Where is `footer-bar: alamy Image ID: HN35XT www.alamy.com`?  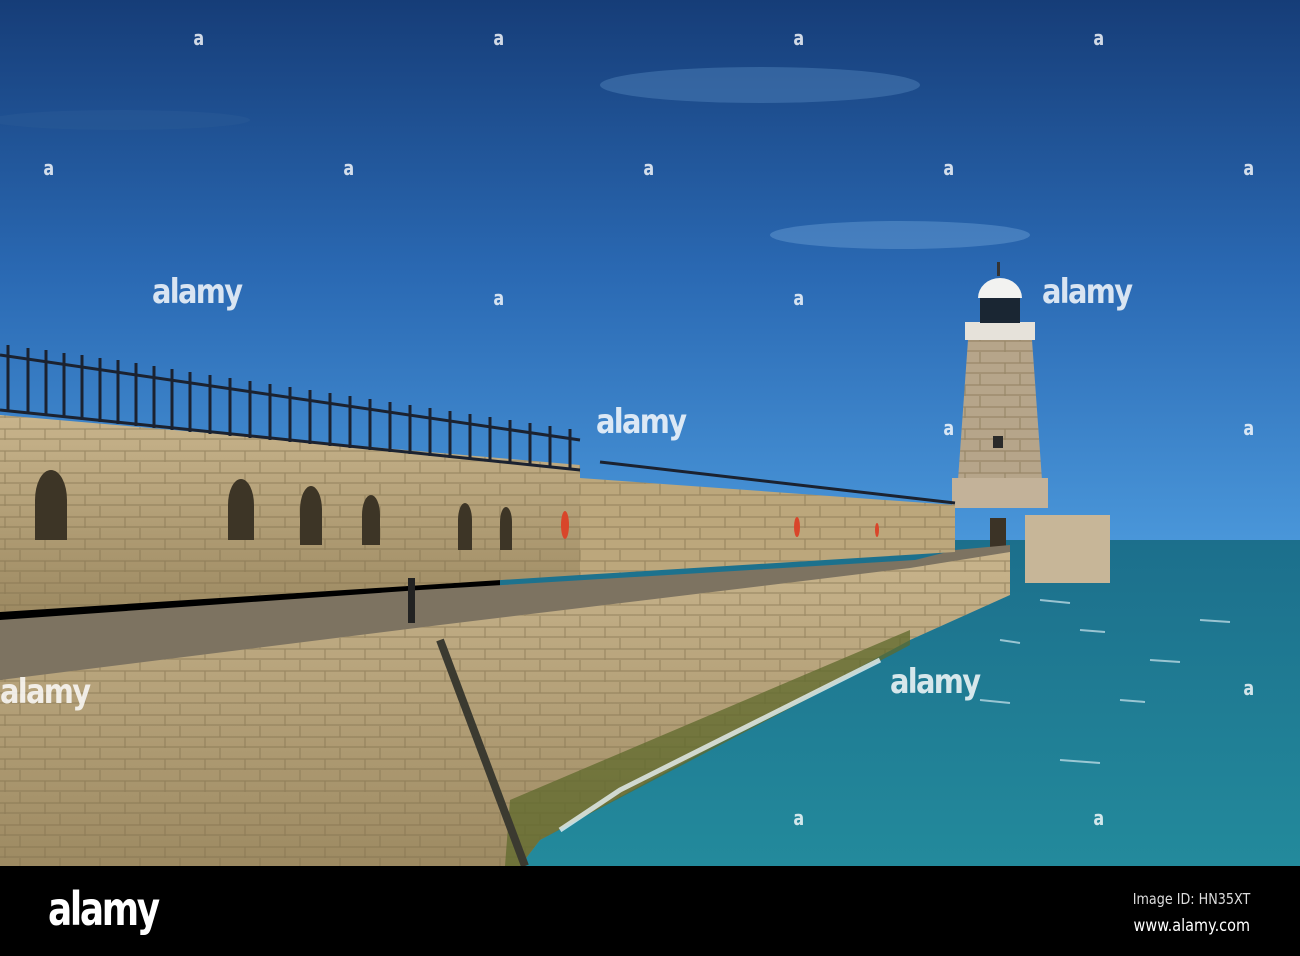 footer-bar: alamy Image ID: HN35XT www.alamy.com is located at coordinates (650, 911).